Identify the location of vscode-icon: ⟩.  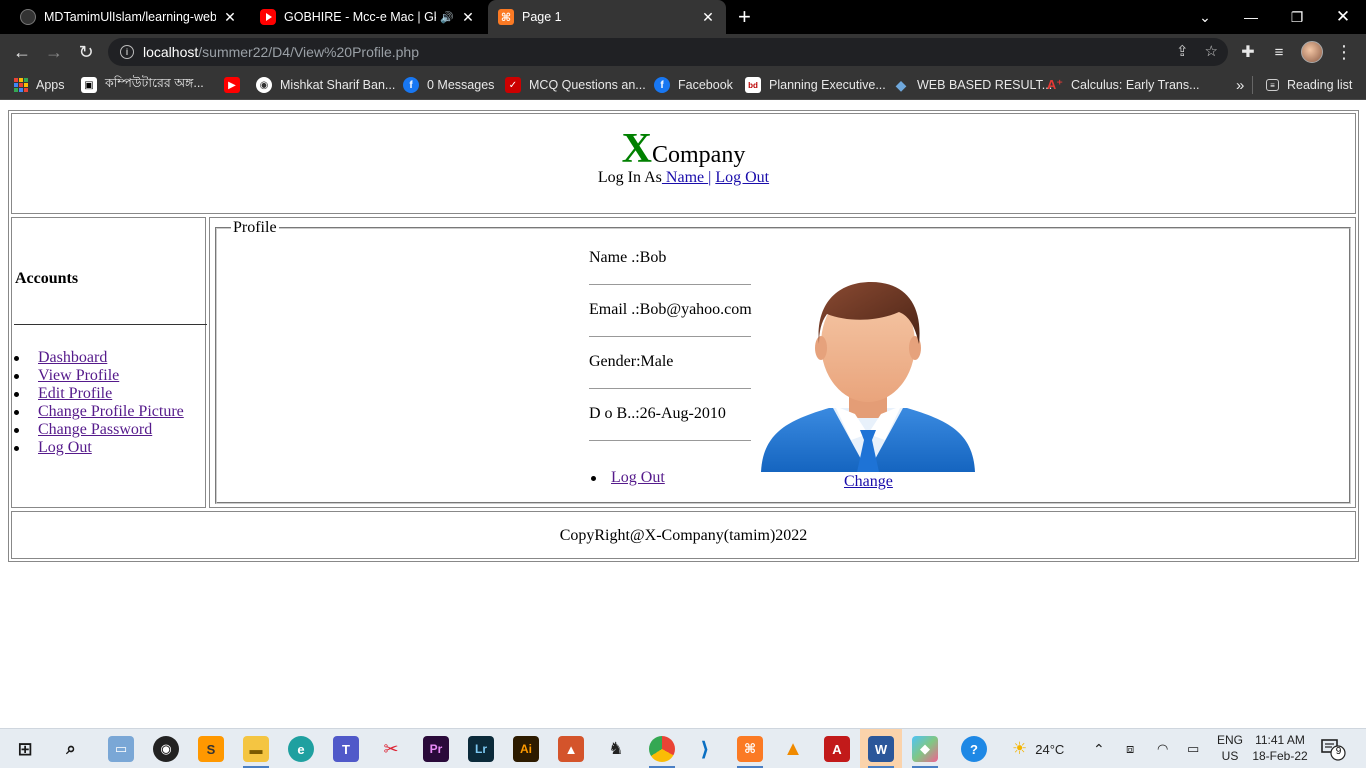
(705, 749).